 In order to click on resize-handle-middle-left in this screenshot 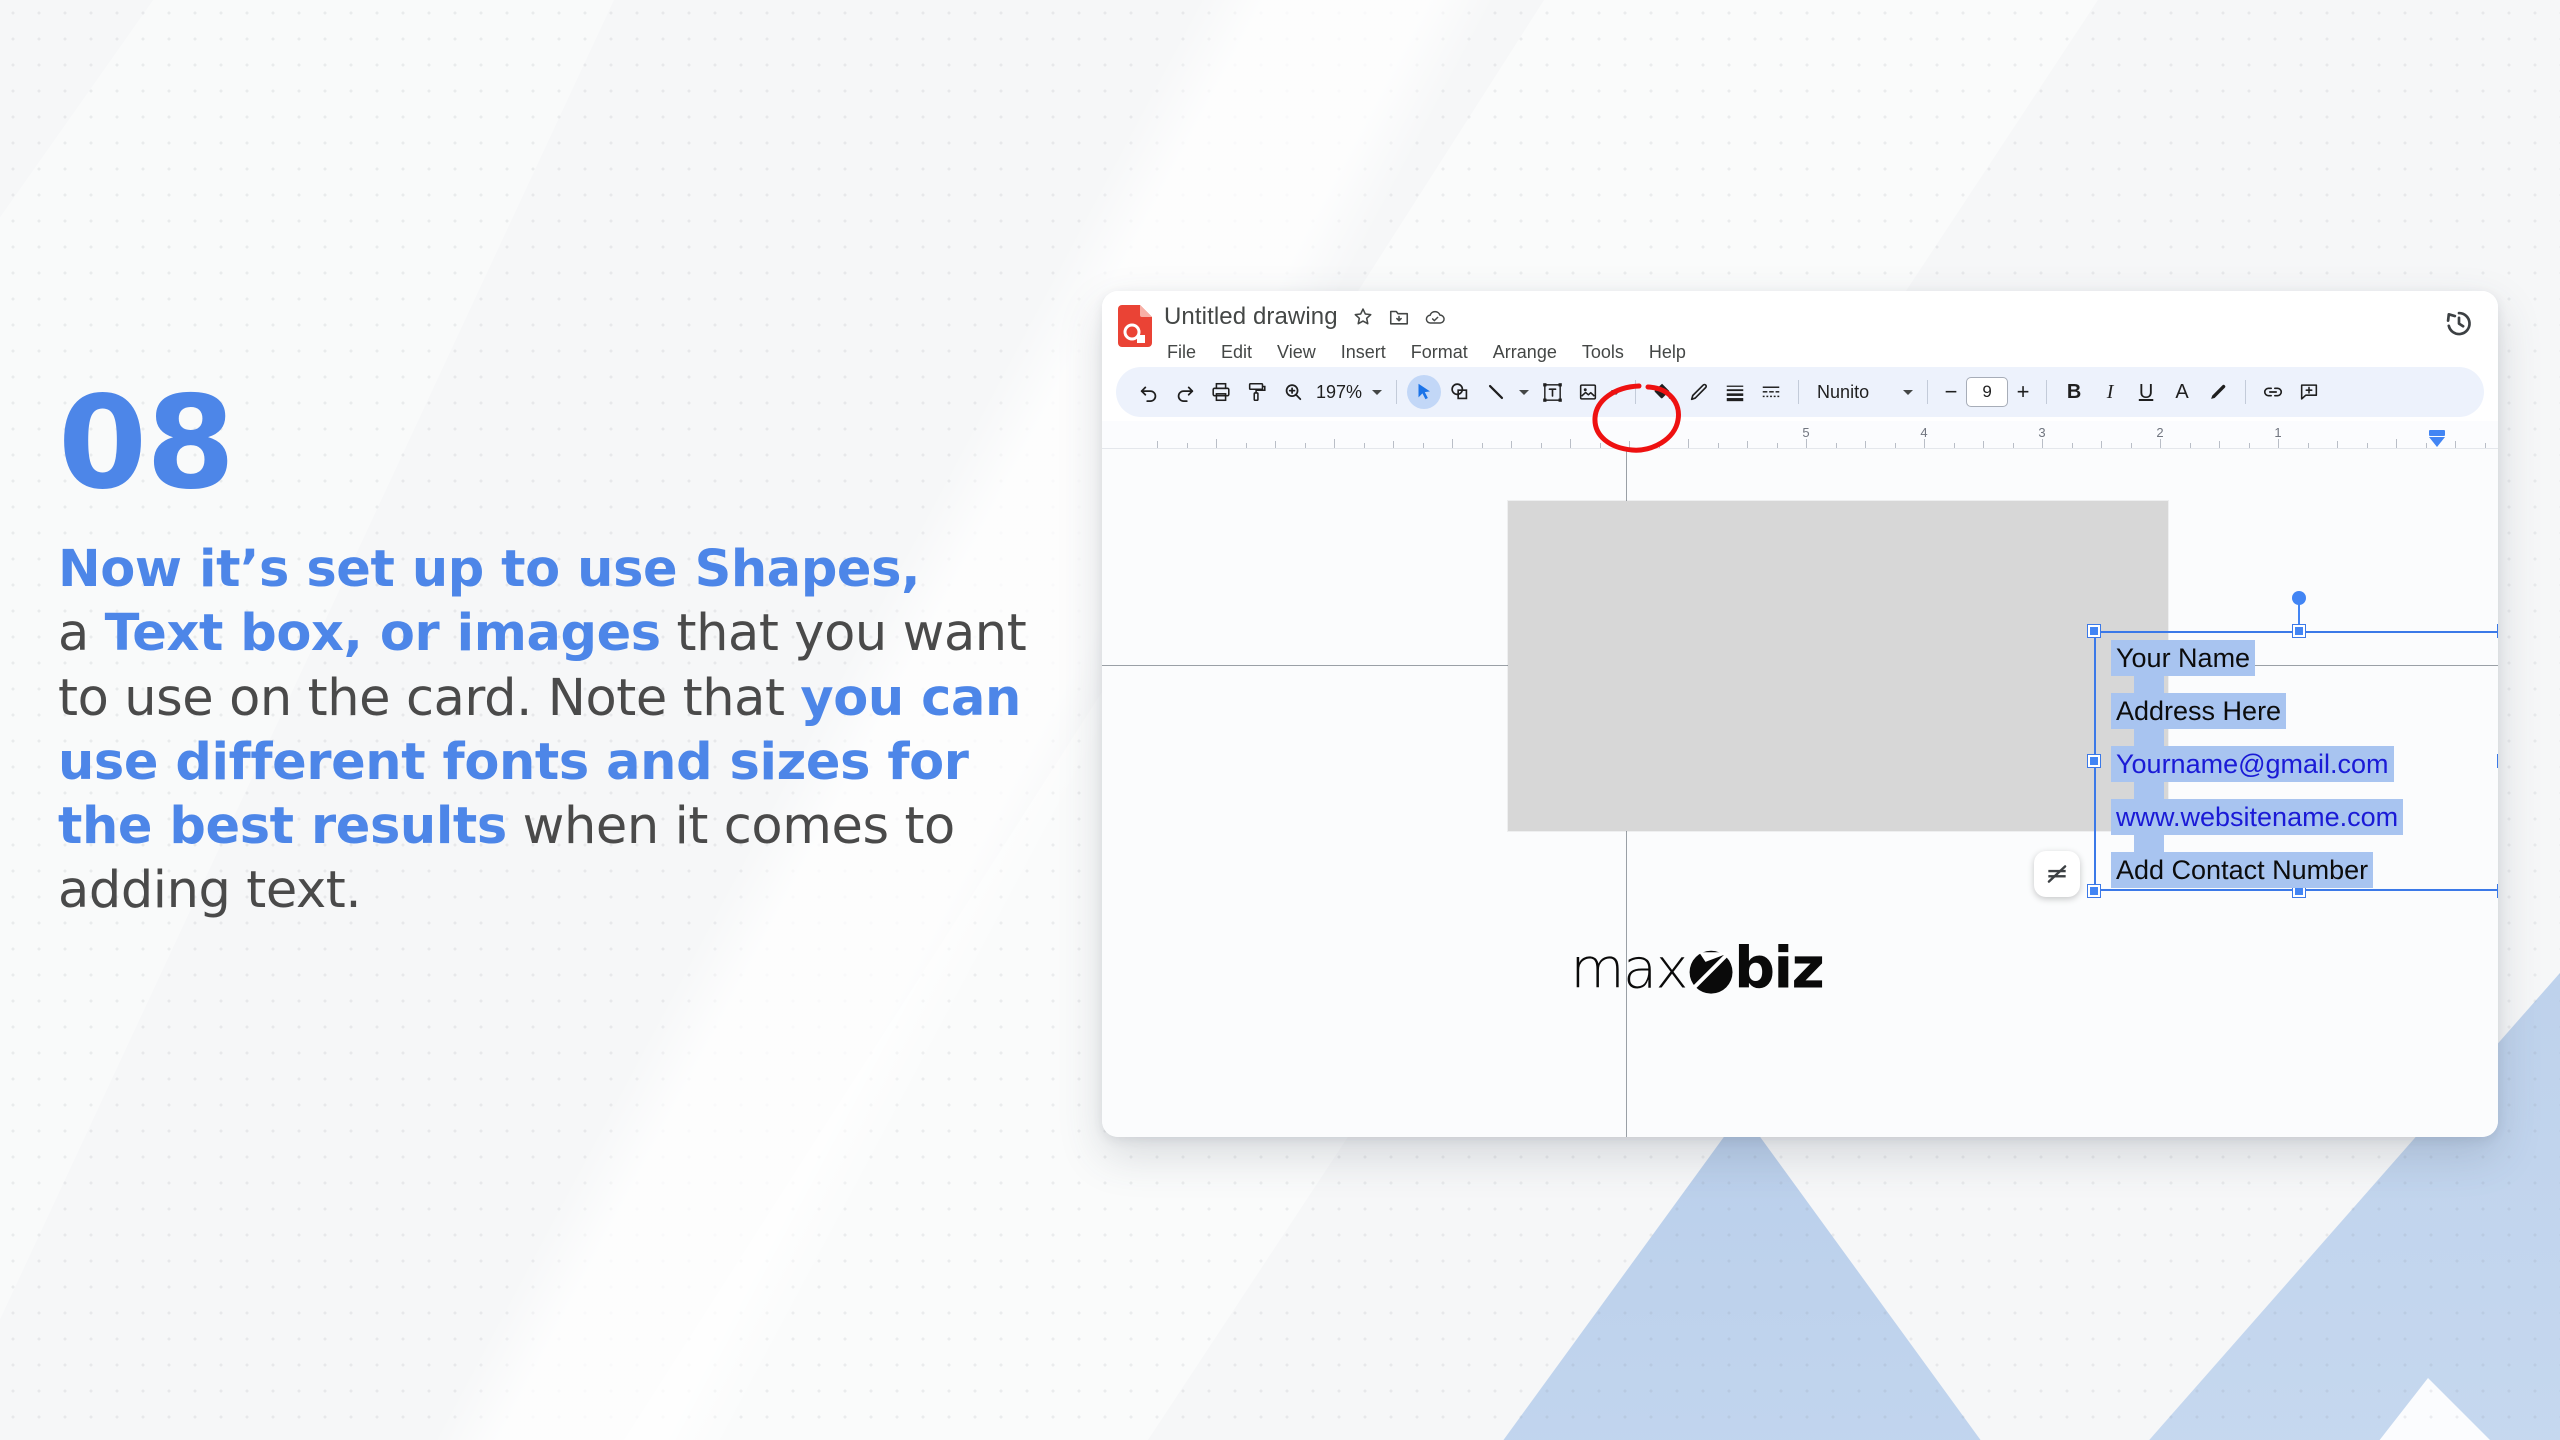, I will do `click(2094, 761)`.